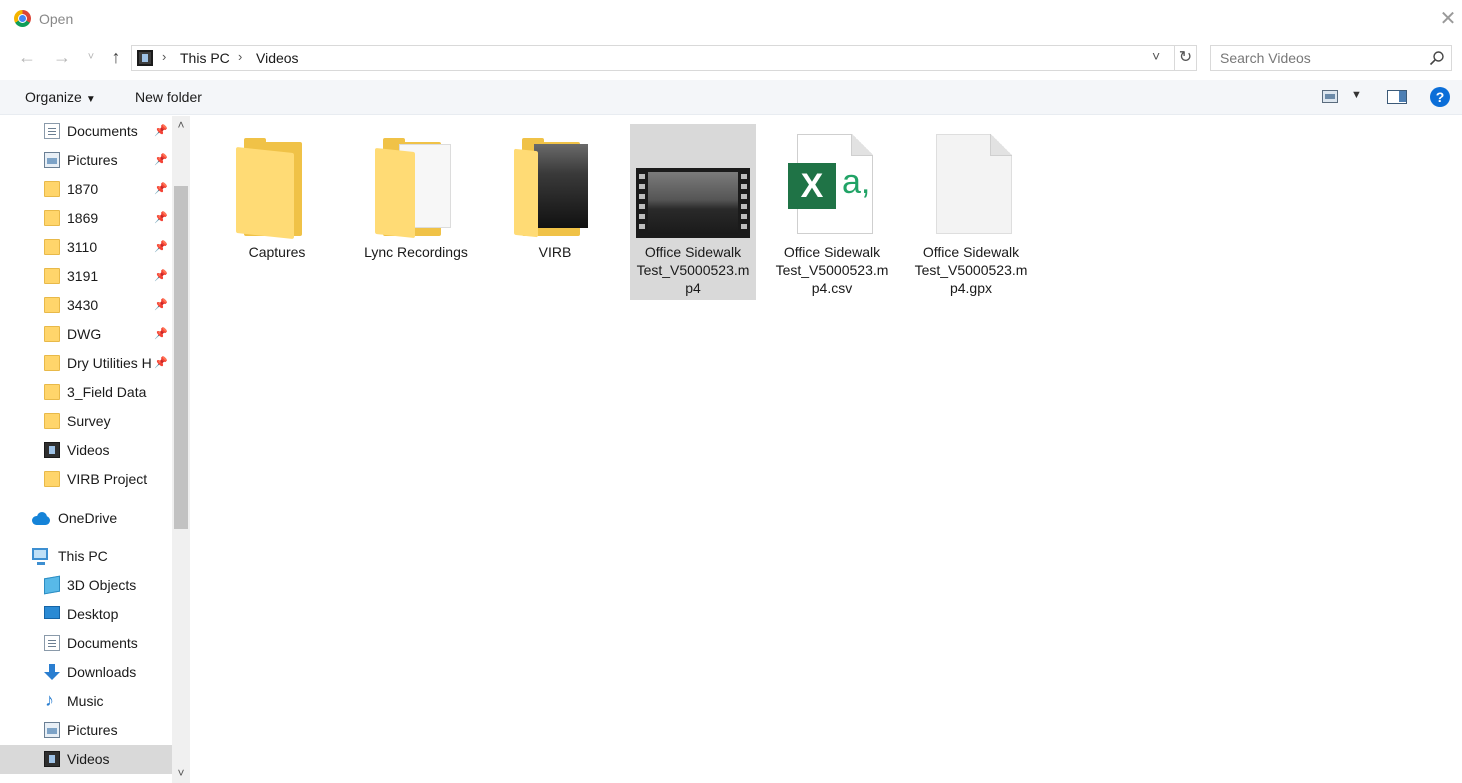  Describe the element at coordinates (974, 184) in the screenshot. I see `generic-file-icon` at that location.